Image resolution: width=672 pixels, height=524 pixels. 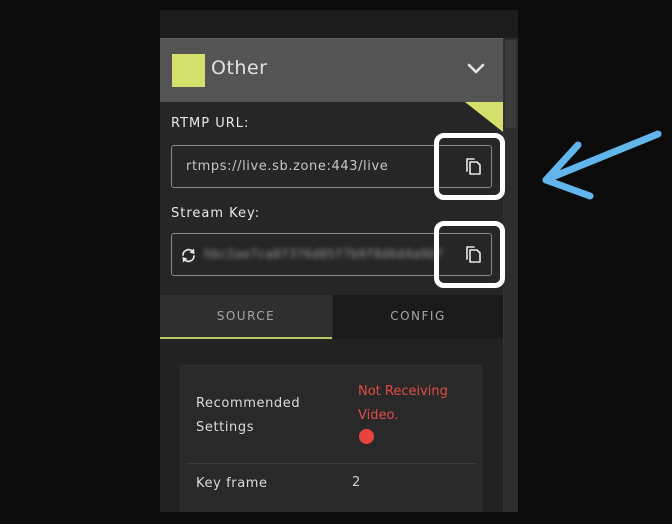 I want to click on rtmp-url-label: RTMP URL:, so click(x=210, y=123).